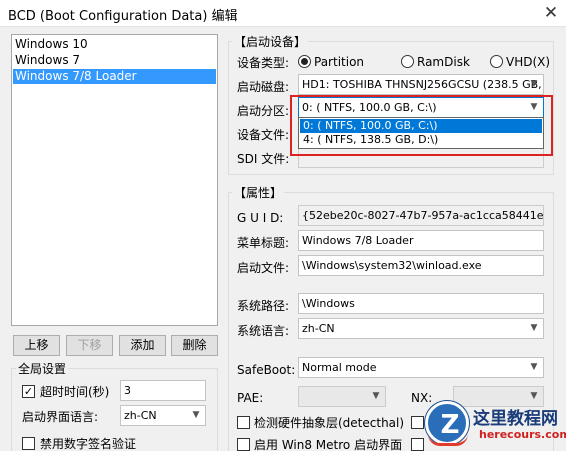 The image size is (566, 451). I want to click on safeboot-value: Normal mode, so click(339, 367).